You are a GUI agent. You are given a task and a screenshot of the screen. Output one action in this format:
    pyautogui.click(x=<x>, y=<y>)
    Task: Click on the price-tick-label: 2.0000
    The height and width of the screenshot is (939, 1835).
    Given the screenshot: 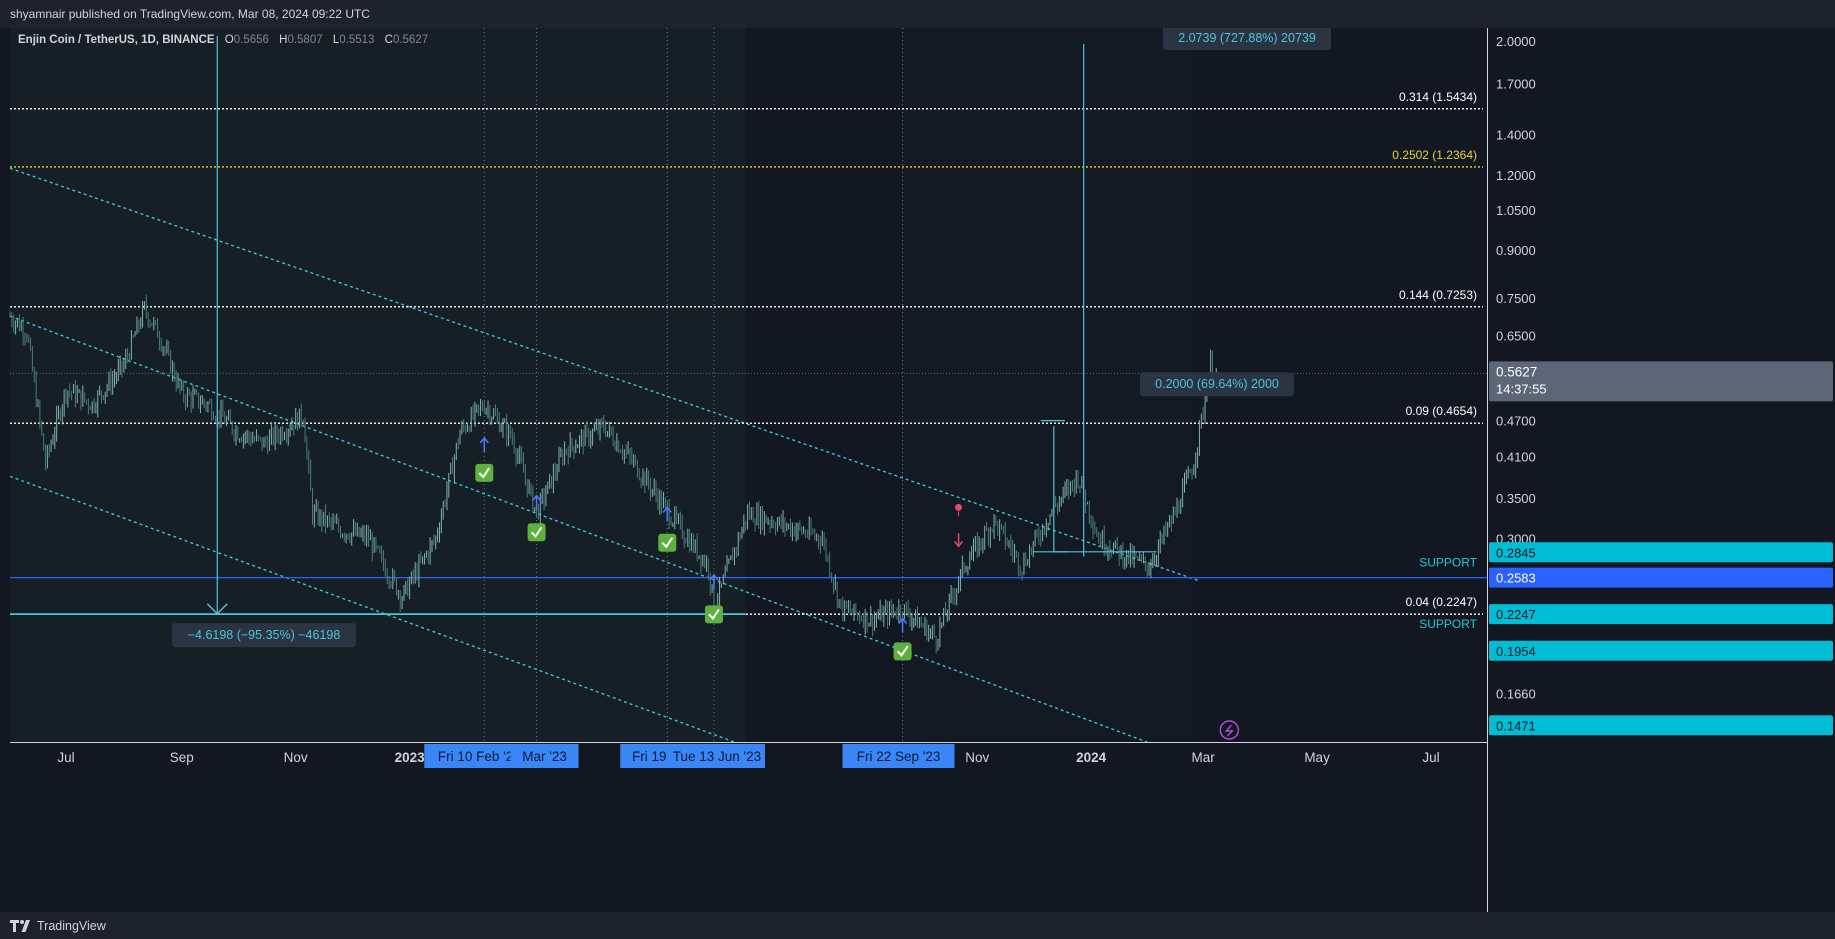 What is the action you would take?
    pyautogui.click(x=1516, y=41)
    